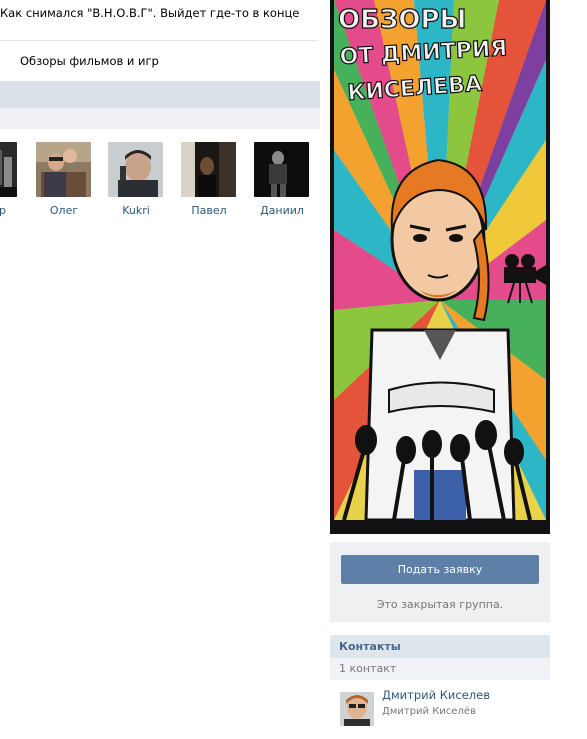 This screenshot has width=587, height=739. What do you see at coordinates (136, 210) in the screenshot?
I see `friend-name: Kukri` at bounding box center [136, 210].